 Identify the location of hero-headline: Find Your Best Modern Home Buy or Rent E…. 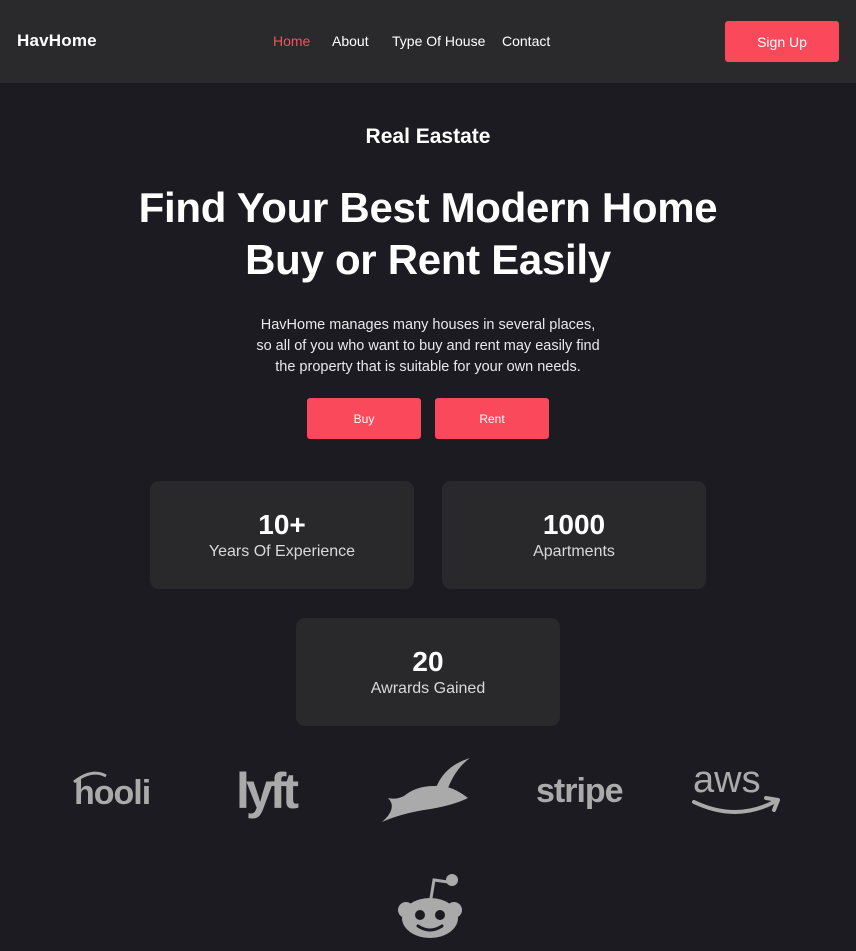
(428, 234).